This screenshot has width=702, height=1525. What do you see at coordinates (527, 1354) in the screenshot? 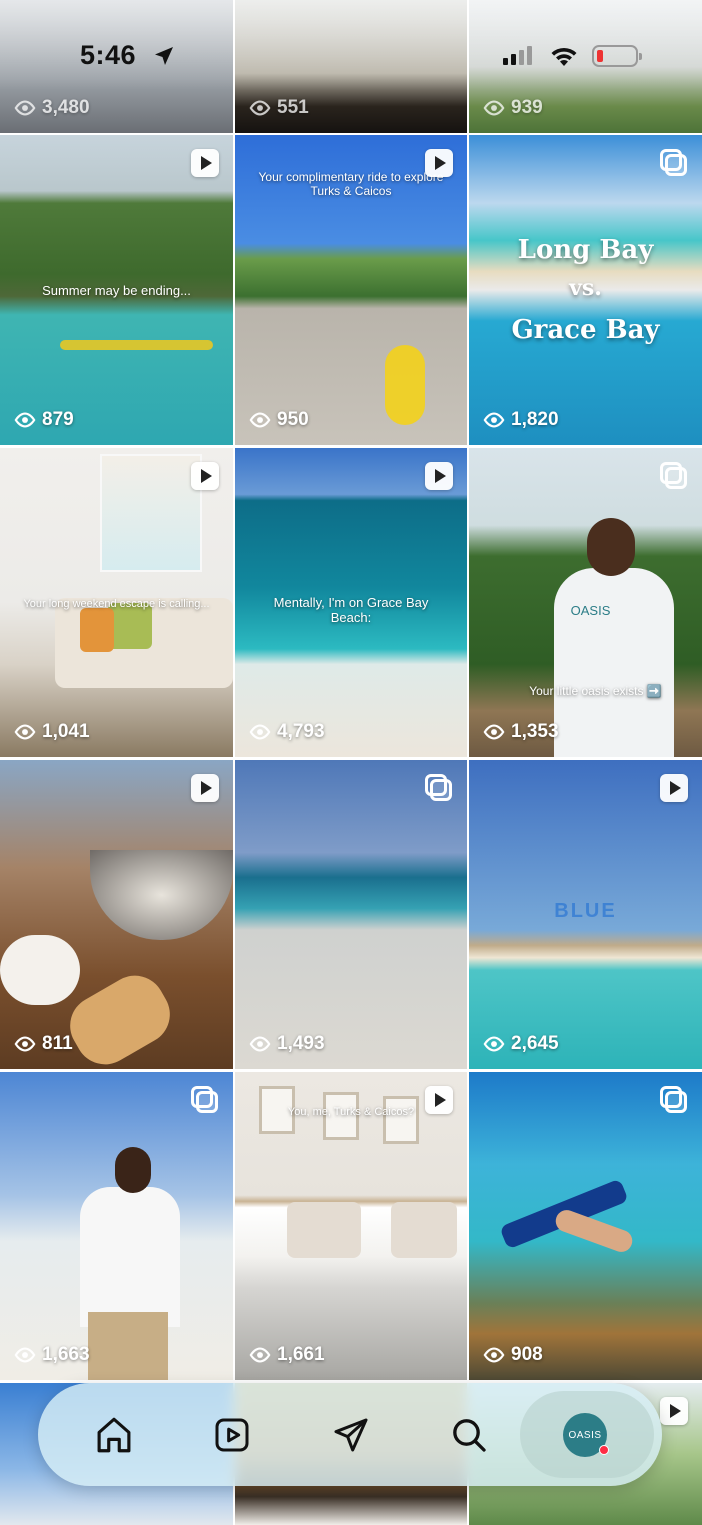
I see `view-count: 908` at bounding box center [527, 1354].